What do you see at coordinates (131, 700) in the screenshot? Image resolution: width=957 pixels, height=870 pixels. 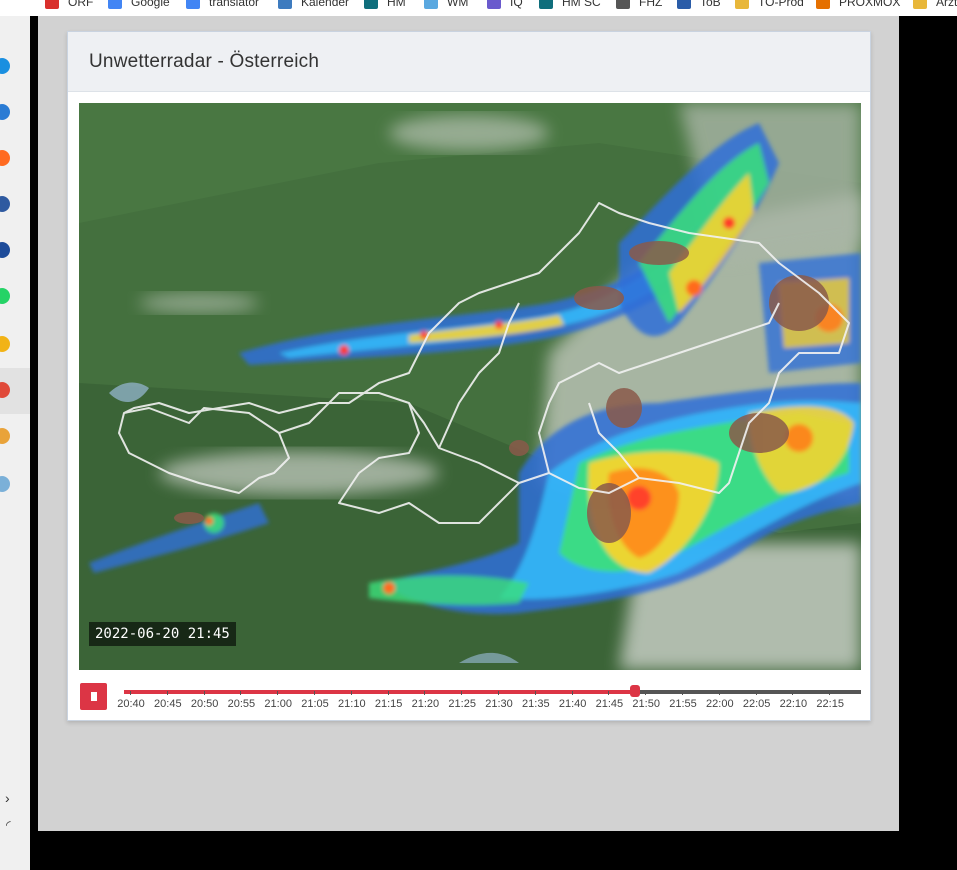 I see `timeline-tick: 20:40` at bounding box center [131, 700].